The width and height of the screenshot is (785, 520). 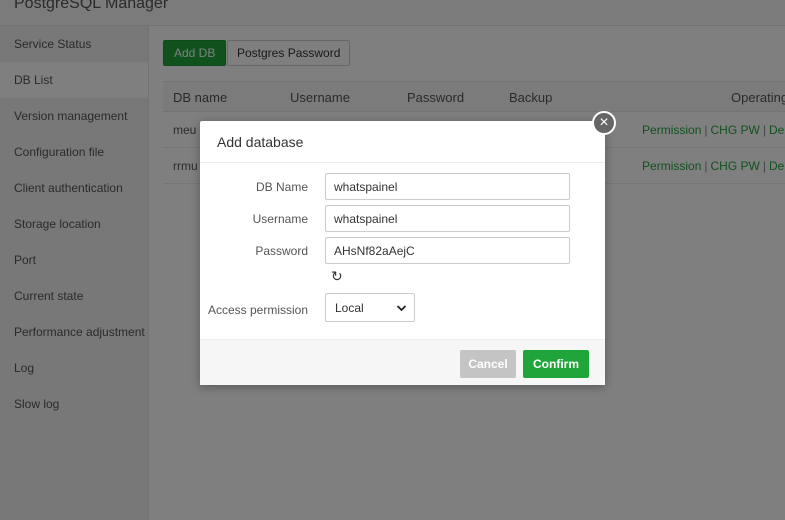 What do you see at coordinates (401, 308) in the screenshot?
I see `chevron-down-icon` at bounding box center [401, 308].